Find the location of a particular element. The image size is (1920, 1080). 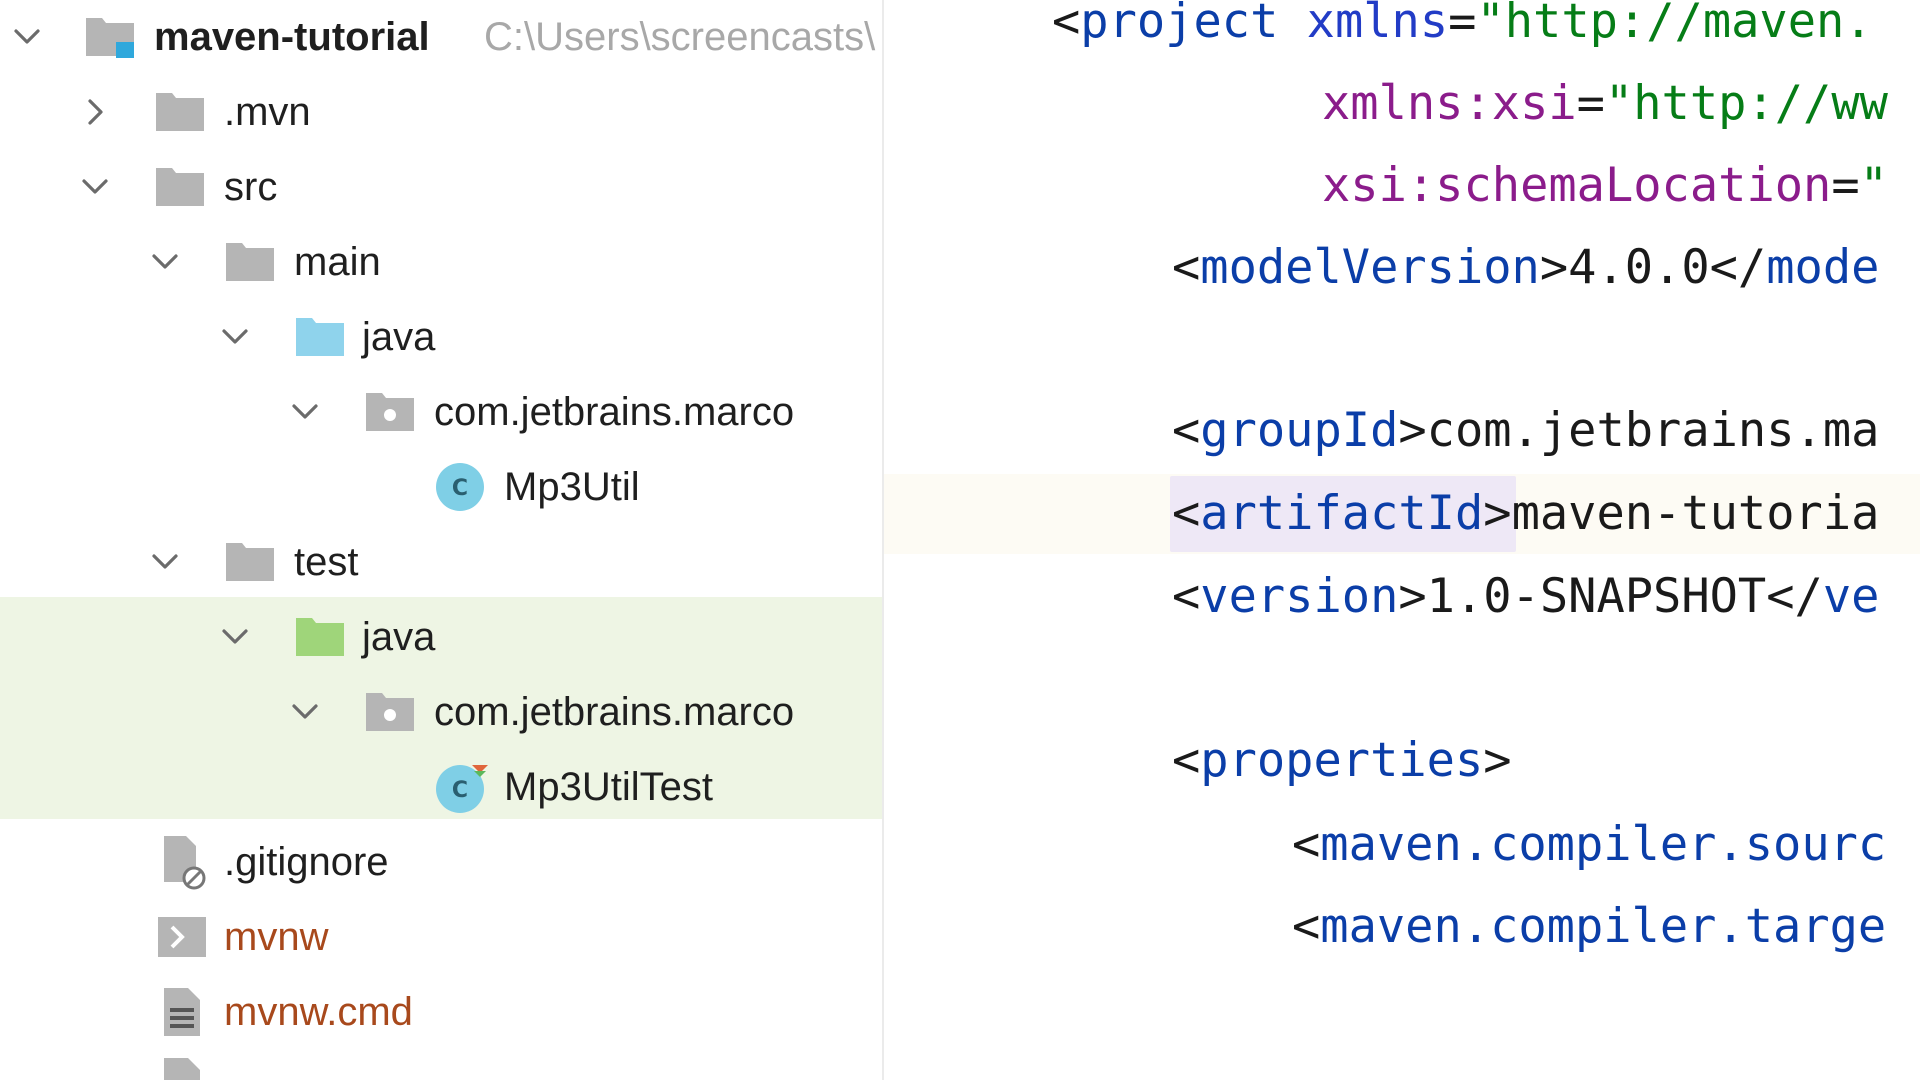

code-line-1: <project xmlns="http://maven. is located at coordinates (1462, 24).